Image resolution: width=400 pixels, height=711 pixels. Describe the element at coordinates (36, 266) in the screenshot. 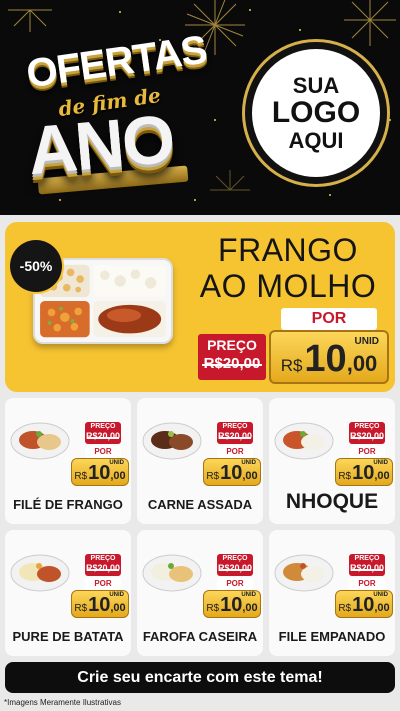

I see `discount-badge: -50%` at that location.